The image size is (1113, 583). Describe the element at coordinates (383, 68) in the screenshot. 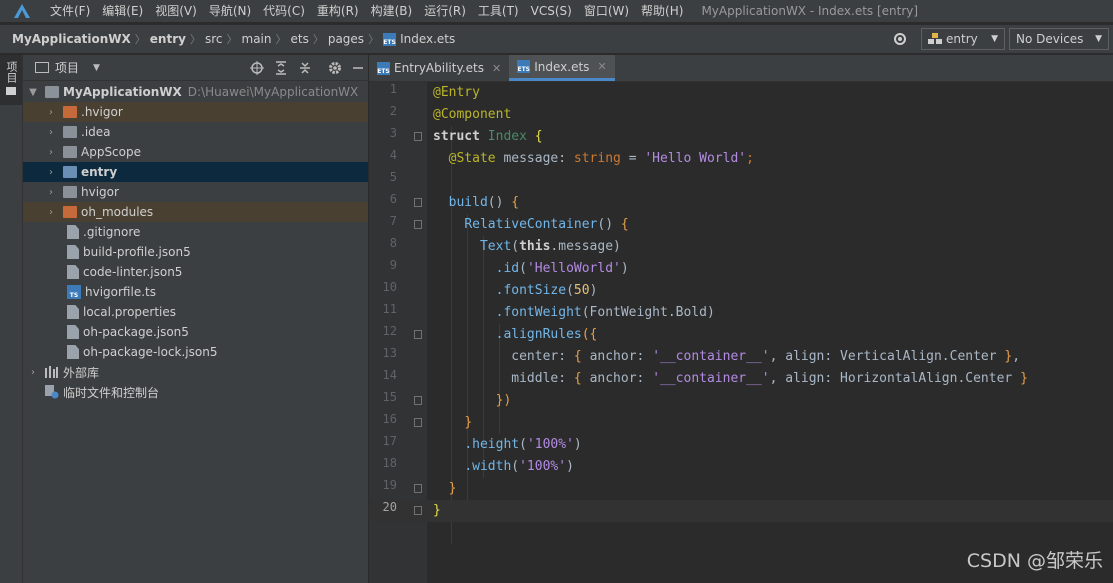

I see `ets-file-icon: ETS` at that location.